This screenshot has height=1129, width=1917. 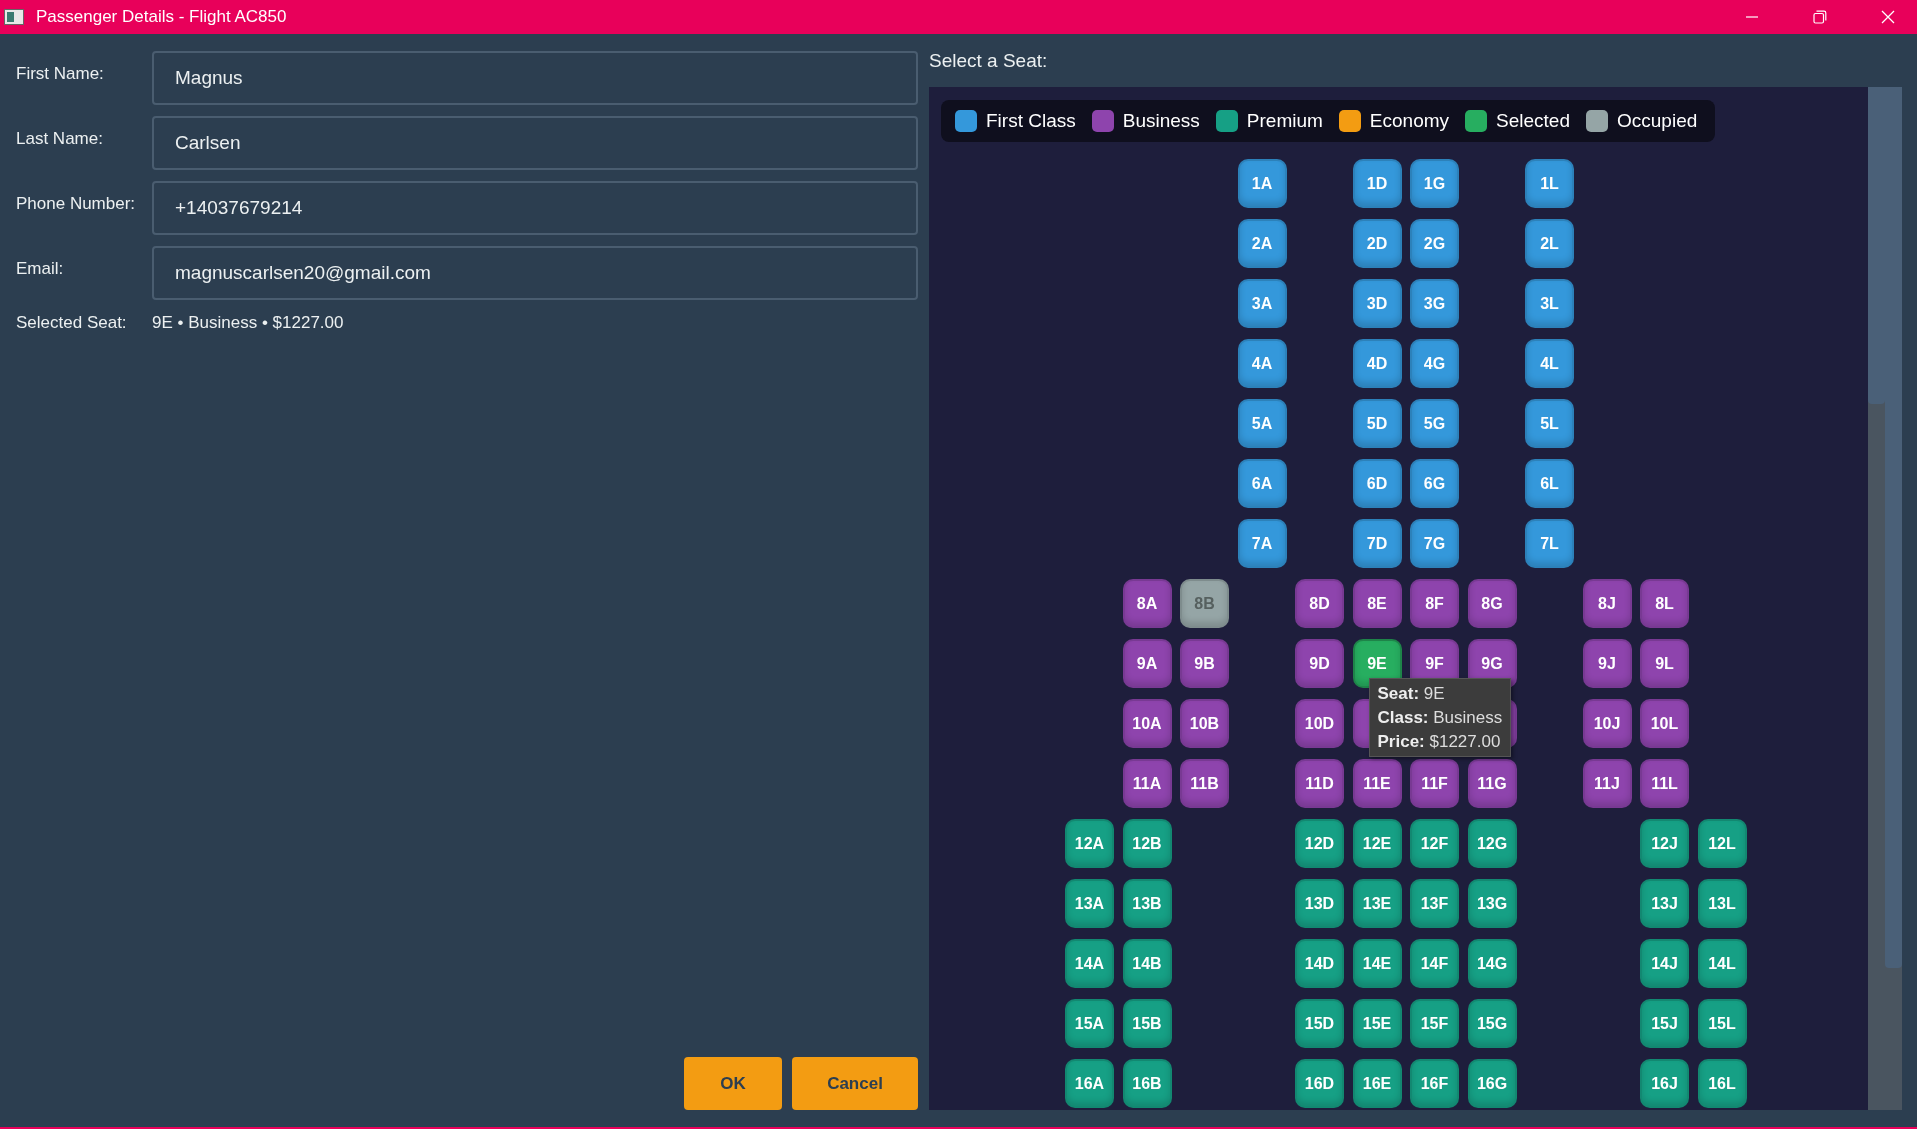 I want to click on seat-button: 15A, so click(x=1089, y=1023).